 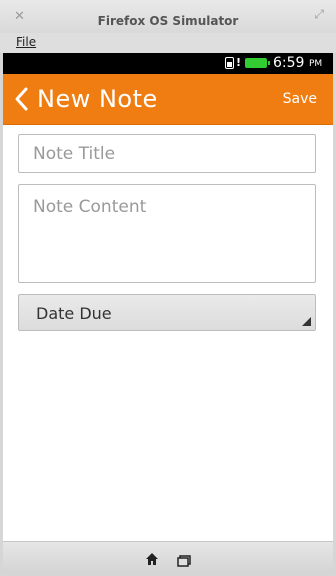 I want to click on back-chevron-icon, so click(x=22, y=99).